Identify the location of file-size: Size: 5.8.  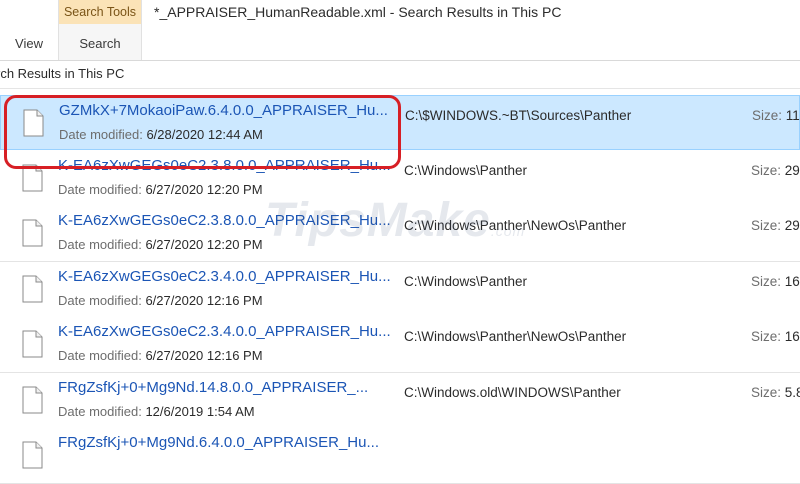
(775, 392).